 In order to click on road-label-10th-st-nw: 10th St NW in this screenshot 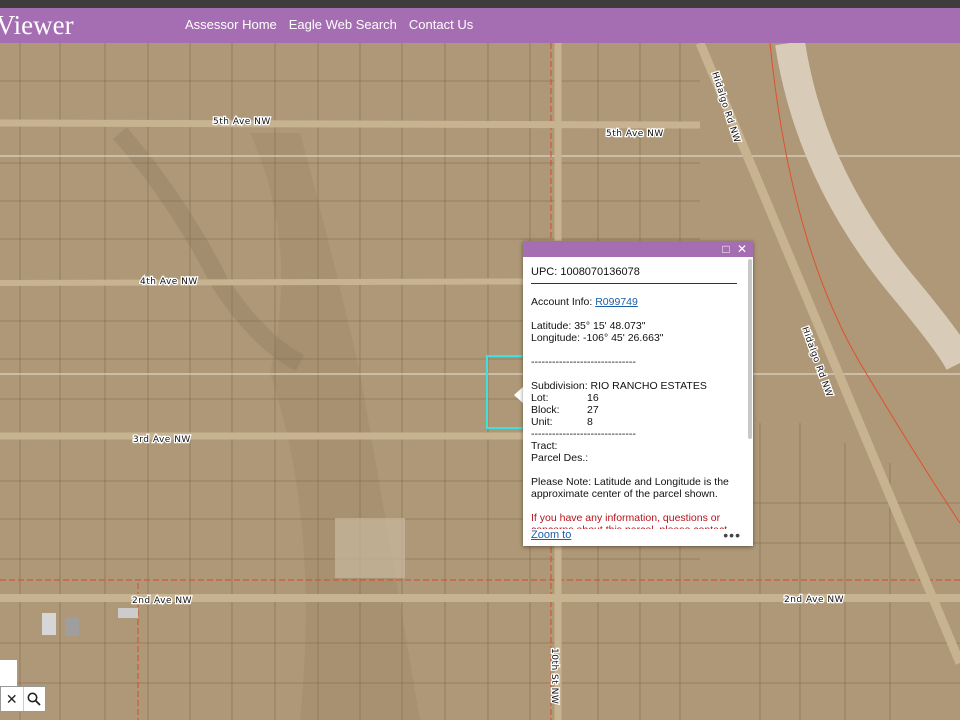, I will do `click(554, 676)`.